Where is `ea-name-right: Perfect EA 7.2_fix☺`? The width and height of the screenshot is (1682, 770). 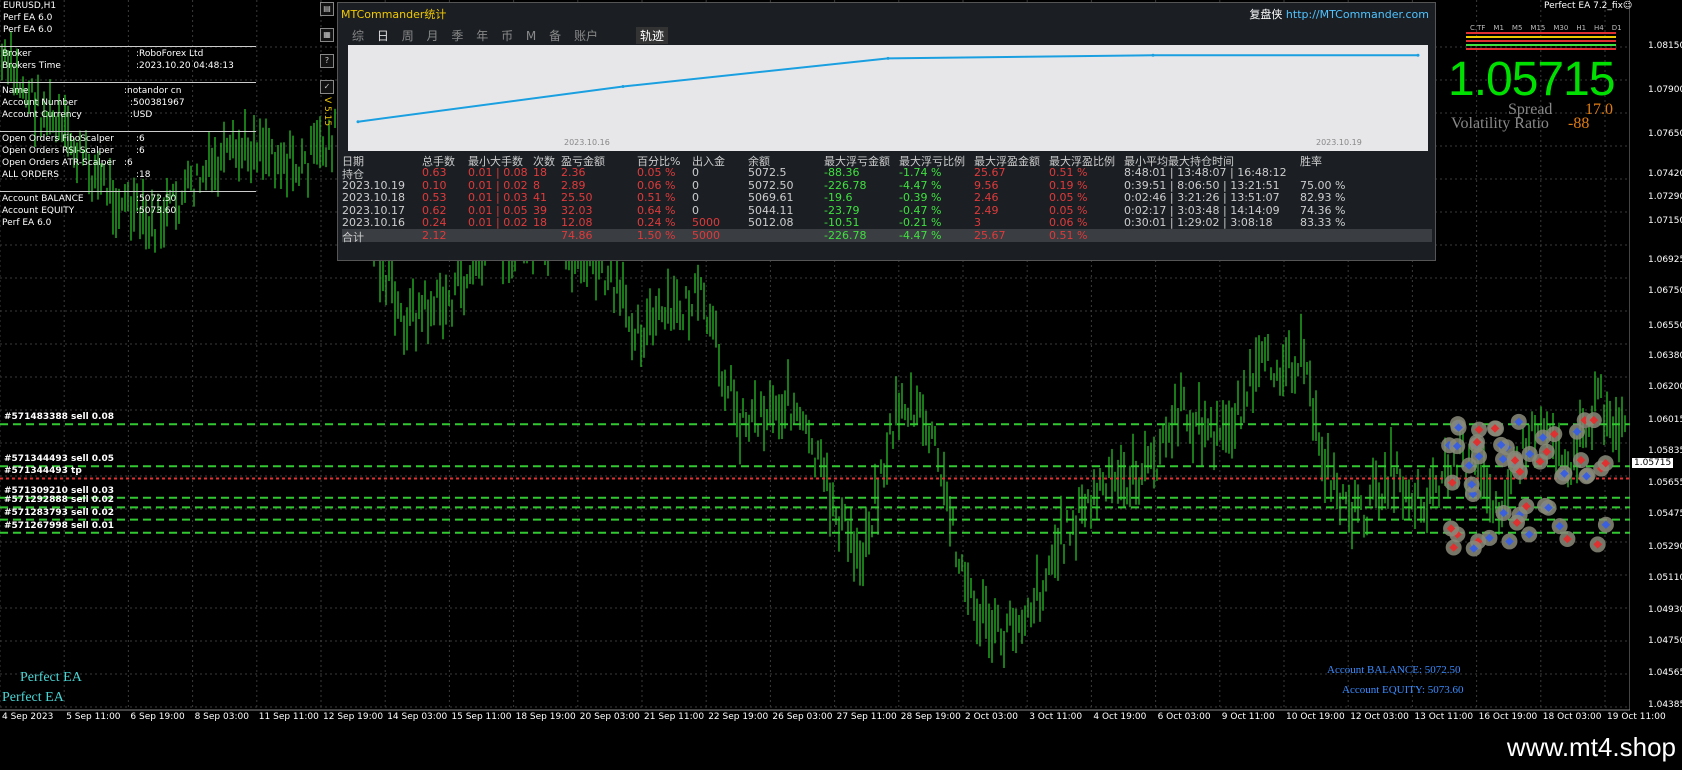 ea-name-right: Perfect EA 7.2_fix☺ is located at coordinates (1588, 6).